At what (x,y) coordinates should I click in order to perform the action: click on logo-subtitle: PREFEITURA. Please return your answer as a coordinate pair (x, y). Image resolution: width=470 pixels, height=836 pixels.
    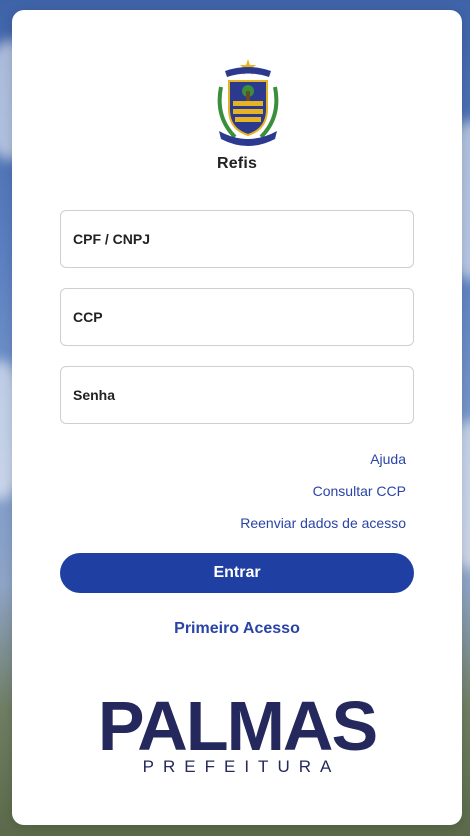
    Looking at the image, I should click on (241, 766).